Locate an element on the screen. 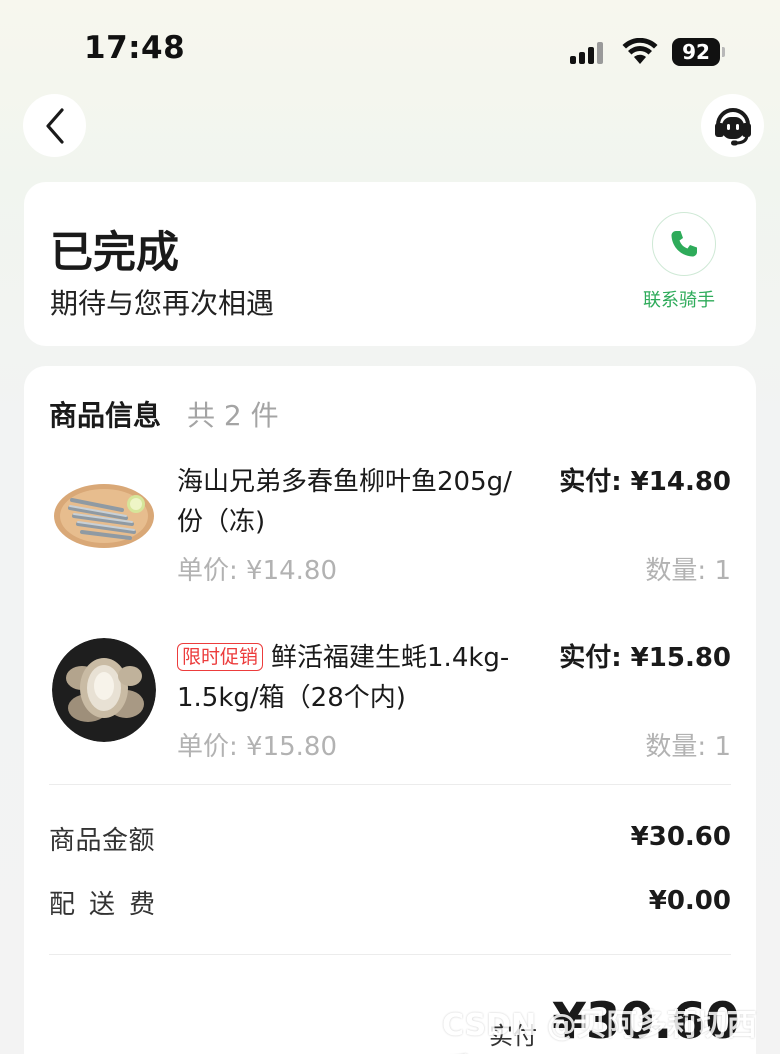 This screenshot has width=780, height=1054. watermark-text: CSDN @贝阿多莉切西瓜 is located at coordinates (599, 1031).